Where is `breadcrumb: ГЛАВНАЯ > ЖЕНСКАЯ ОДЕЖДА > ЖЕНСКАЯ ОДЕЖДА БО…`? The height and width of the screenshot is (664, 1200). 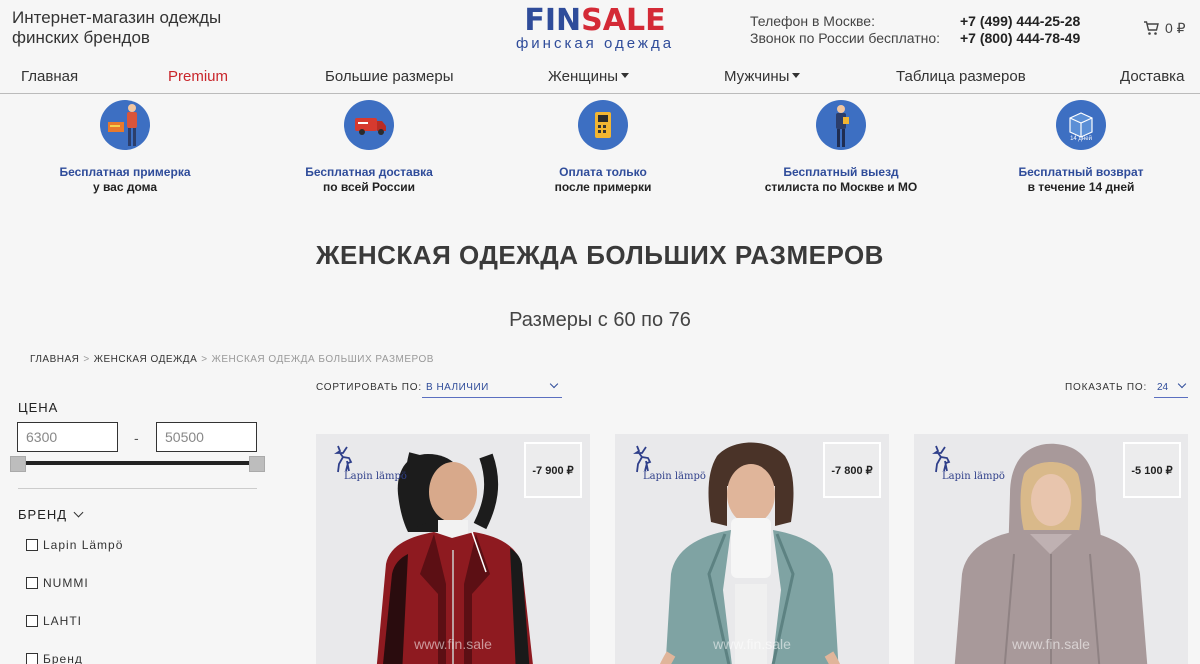 breadcrumb: ГЛАВНАЯ > ЖЕНСКАЯ ОДЕЖДА > ЖЕНСКАЯ ОДЕЖДА БО… is located at coordinates (232, 359).